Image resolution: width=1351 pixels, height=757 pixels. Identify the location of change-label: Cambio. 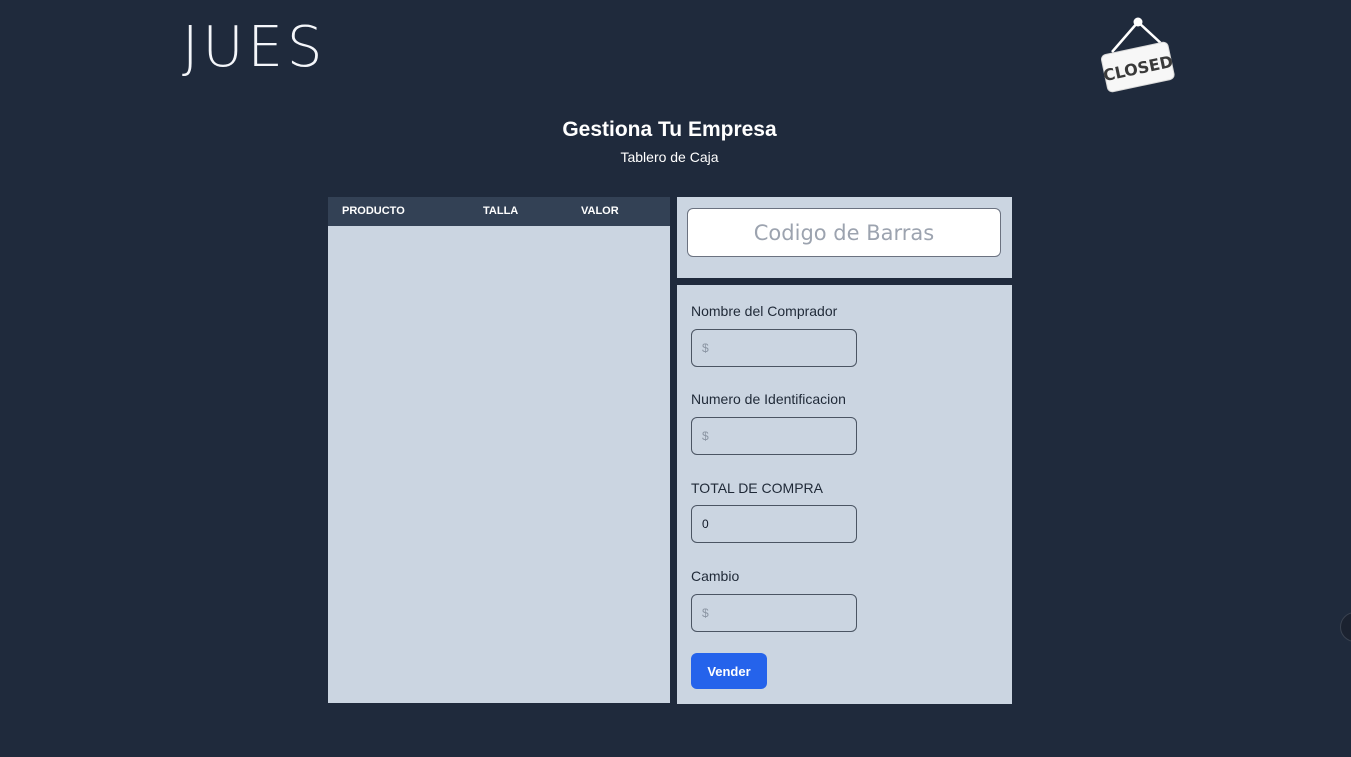
(715, 576).